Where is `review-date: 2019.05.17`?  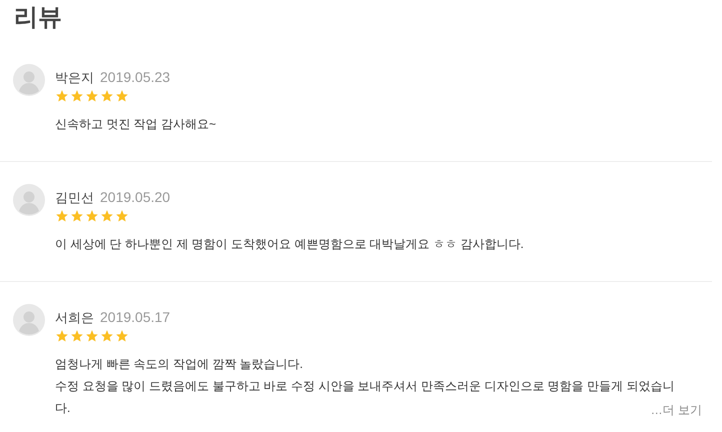
review-date: 2019.05.17 is located at coordinates (135, 317).